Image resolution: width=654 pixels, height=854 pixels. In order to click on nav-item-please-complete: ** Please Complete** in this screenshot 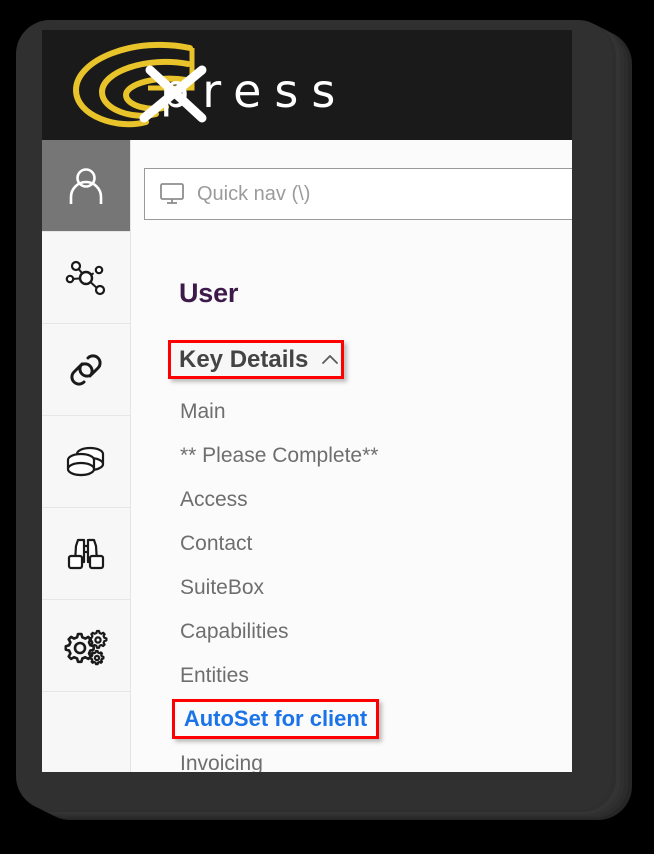, I will do `click(351, 456)`.